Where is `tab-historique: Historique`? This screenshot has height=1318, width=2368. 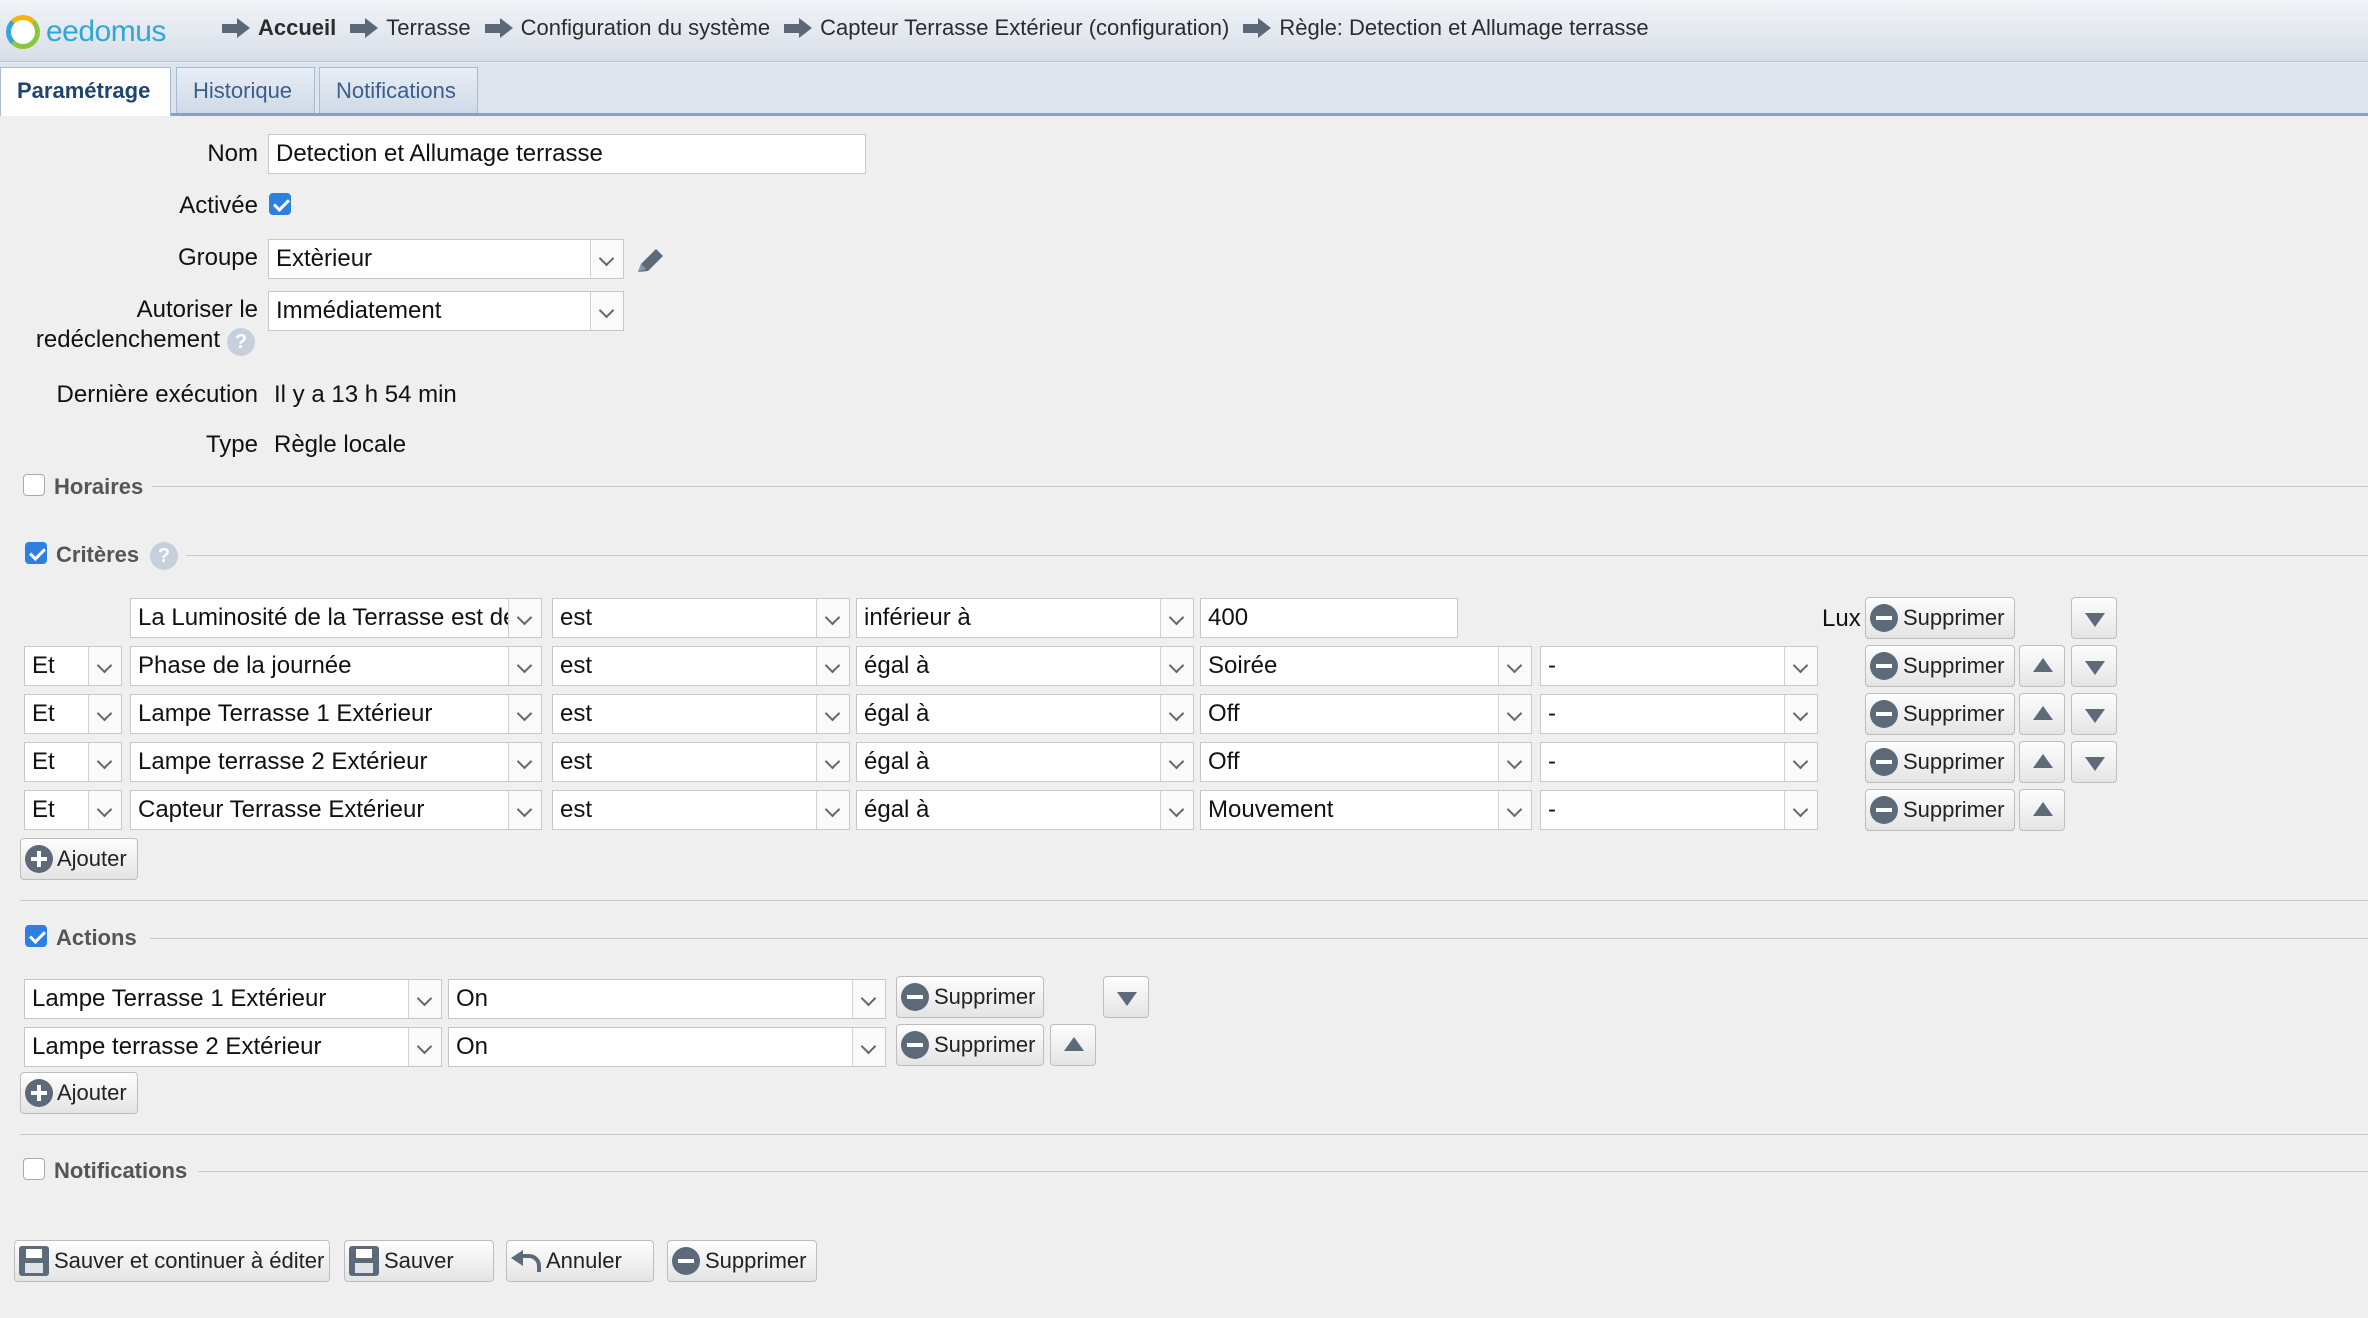 tab-historique: Historique is located at coordinates (245, 90).